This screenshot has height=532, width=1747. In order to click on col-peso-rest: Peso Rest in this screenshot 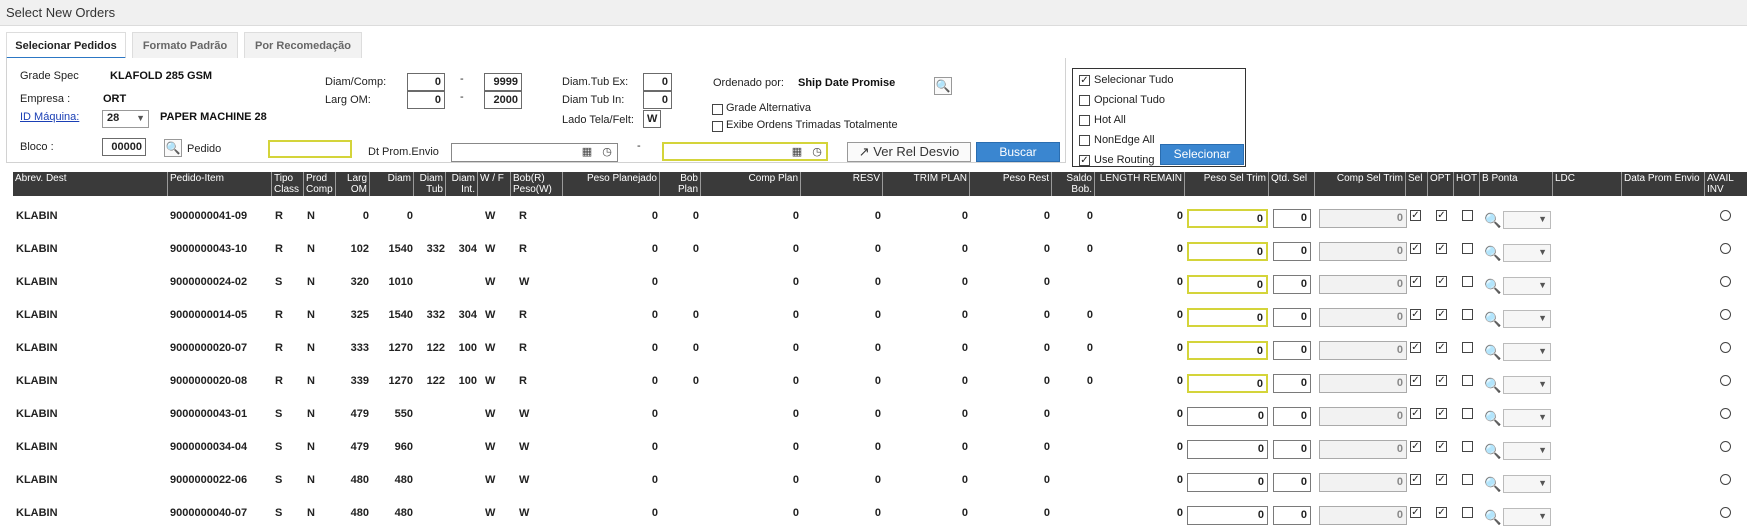, I will do `click(1011, 184)`.